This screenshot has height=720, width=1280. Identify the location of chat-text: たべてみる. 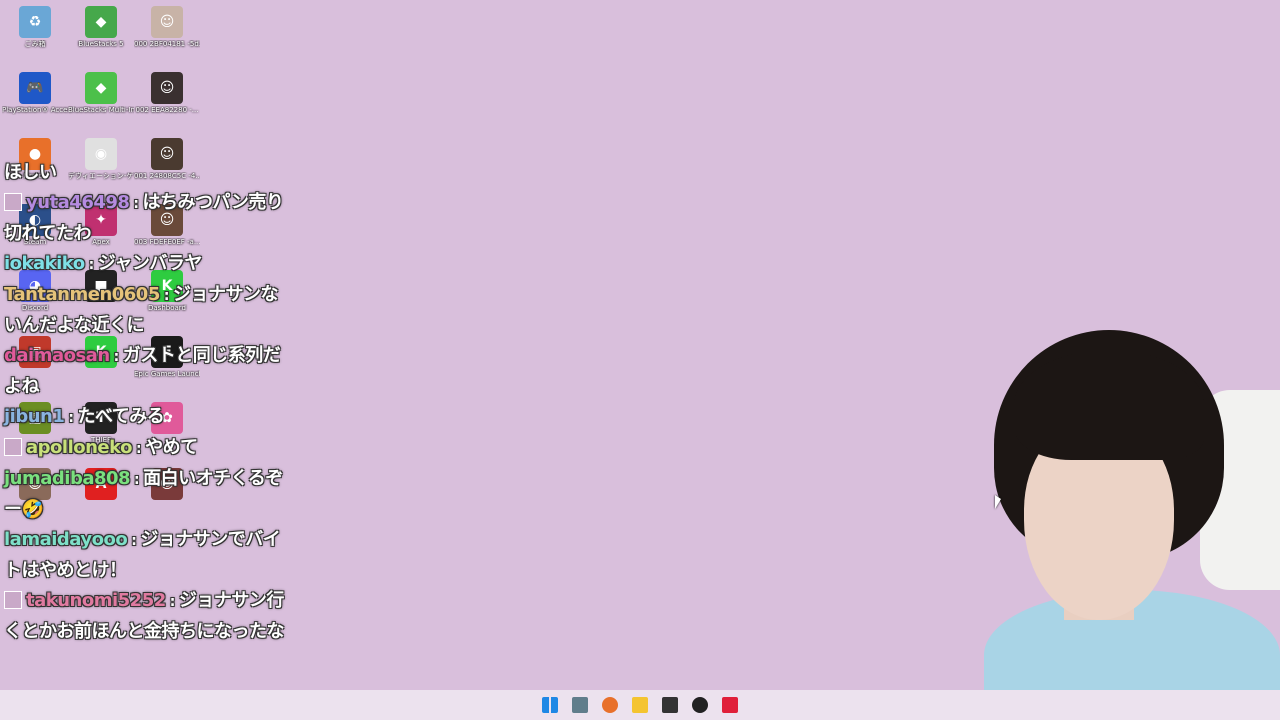
(121, 416).